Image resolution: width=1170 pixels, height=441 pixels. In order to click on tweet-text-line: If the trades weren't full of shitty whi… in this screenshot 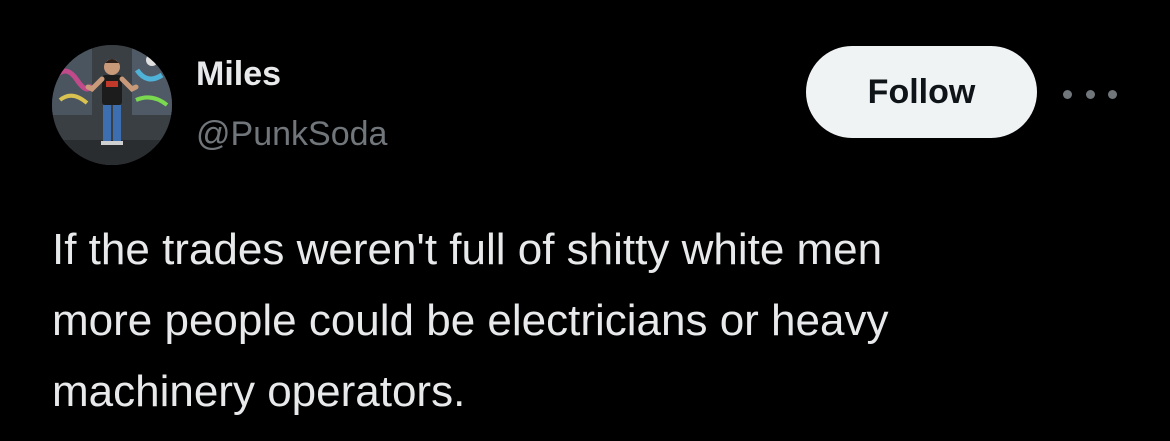, I will do `click(467, 249)`.